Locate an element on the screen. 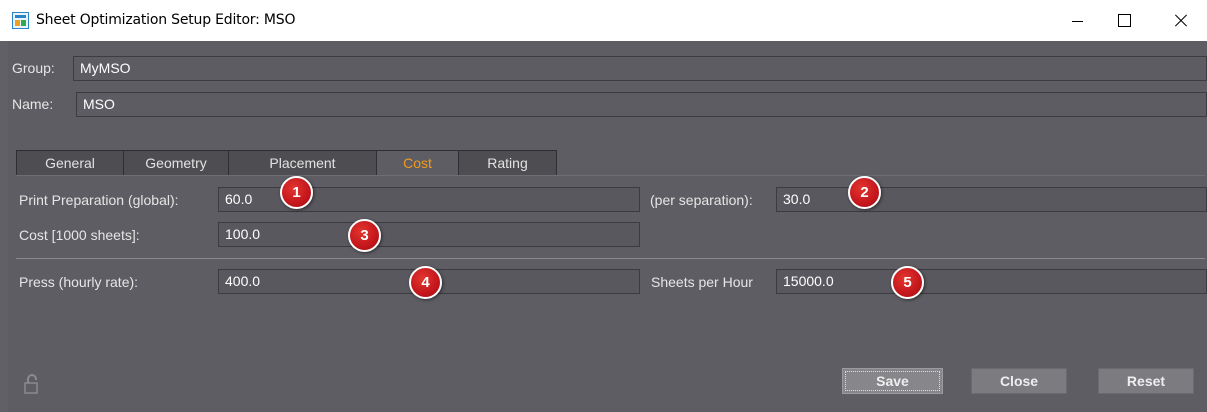 This screenshot has height=412, width=1207. callout-badge-4: 4 is located at coordinates (425, 282).